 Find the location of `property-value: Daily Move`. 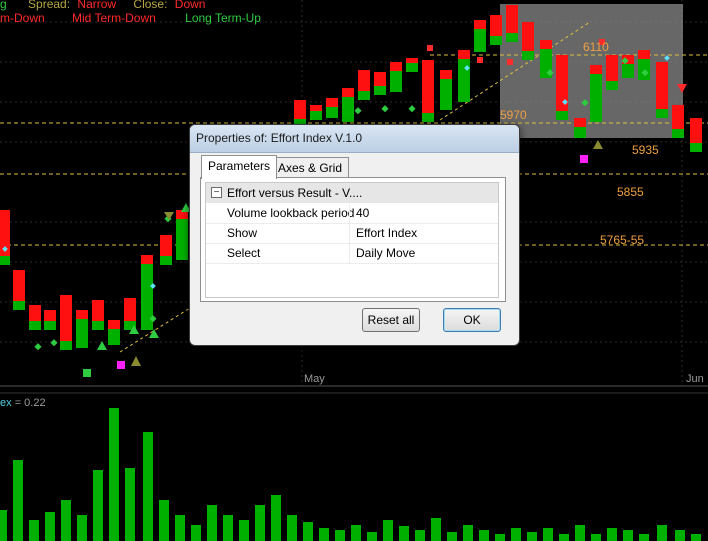

property-value: Daily Move is located at coordinates (385, 253).